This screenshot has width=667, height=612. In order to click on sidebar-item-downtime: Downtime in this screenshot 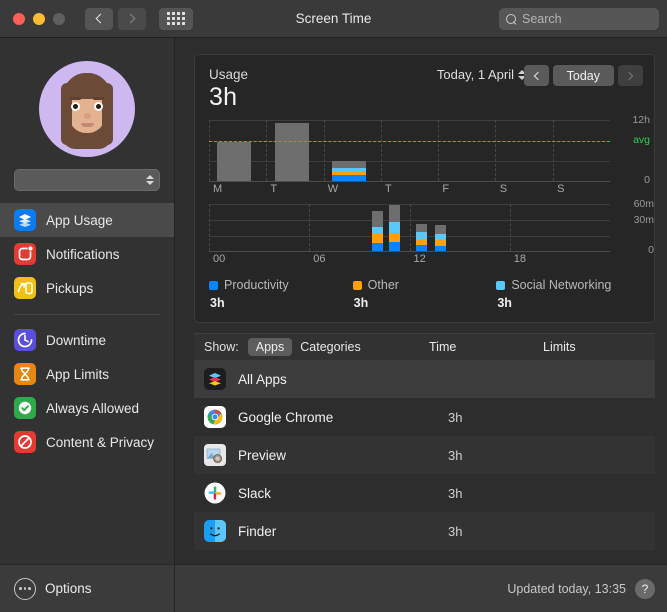, I will do `click(87, 340)`.